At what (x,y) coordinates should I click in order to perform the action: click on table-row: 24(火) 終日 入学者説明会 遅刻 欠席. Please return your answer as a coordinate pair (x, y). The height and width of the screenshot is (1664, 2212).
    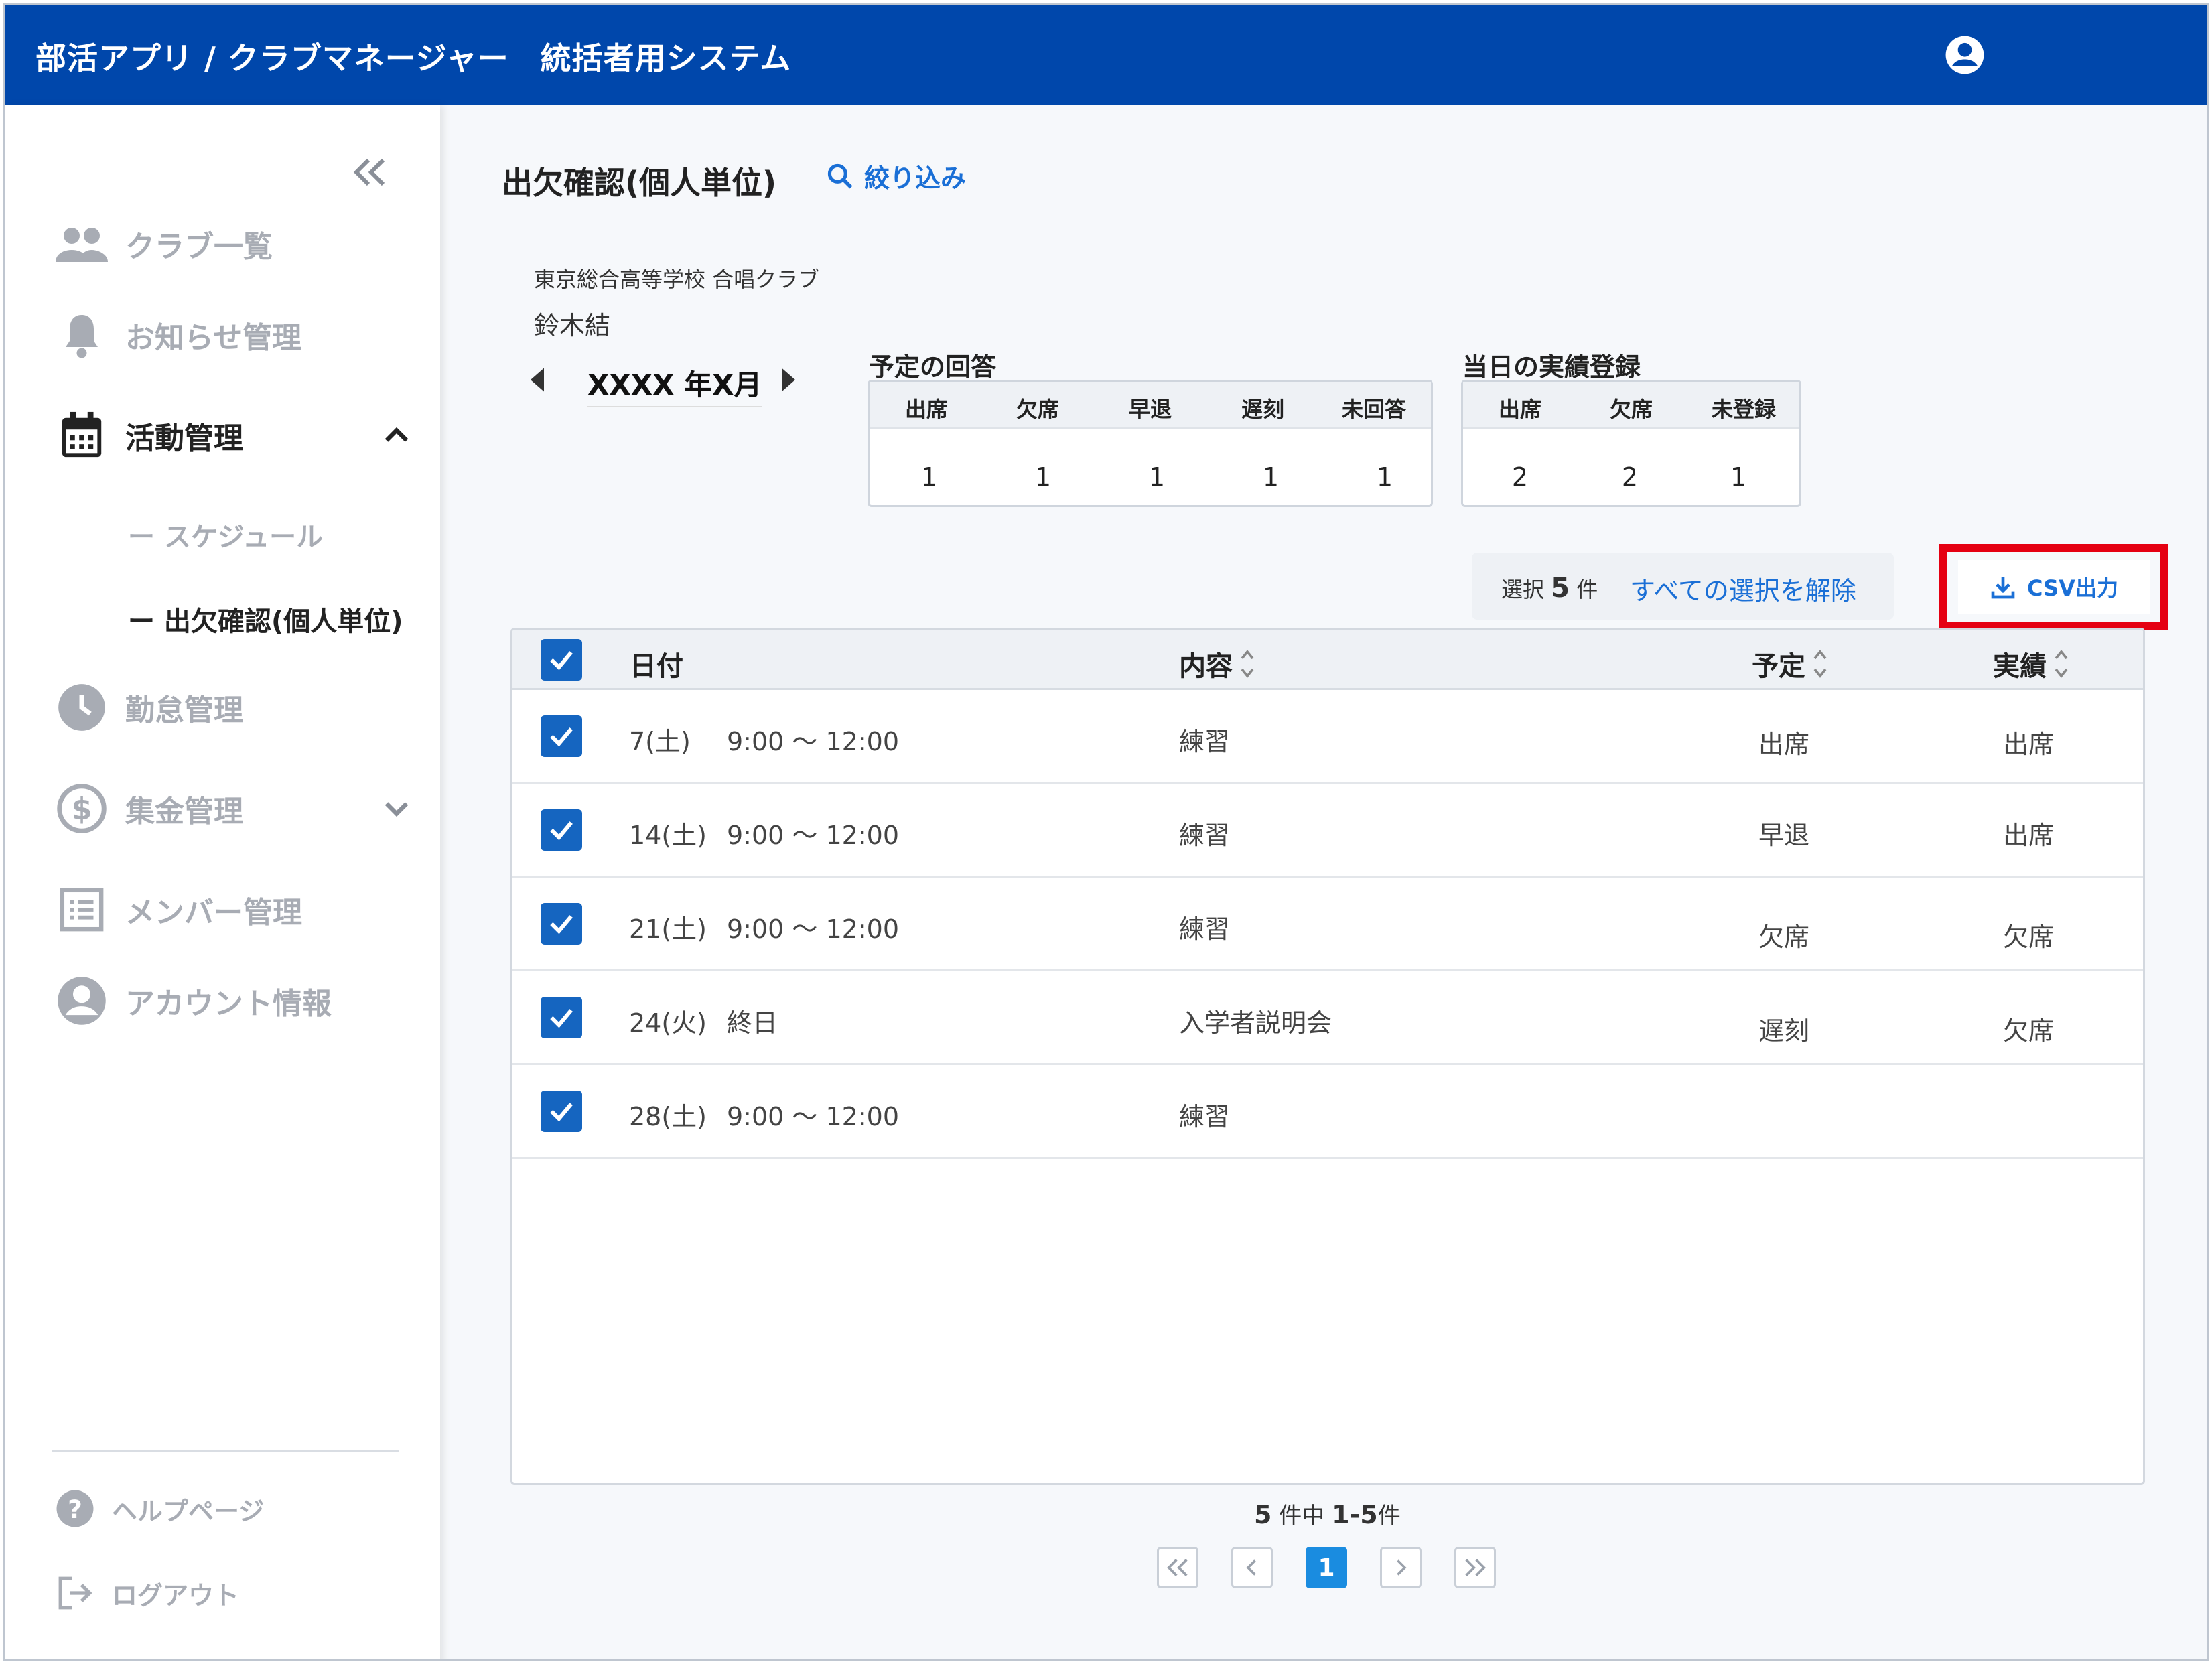
    Looking at the image, I should click on (1328, 1018).